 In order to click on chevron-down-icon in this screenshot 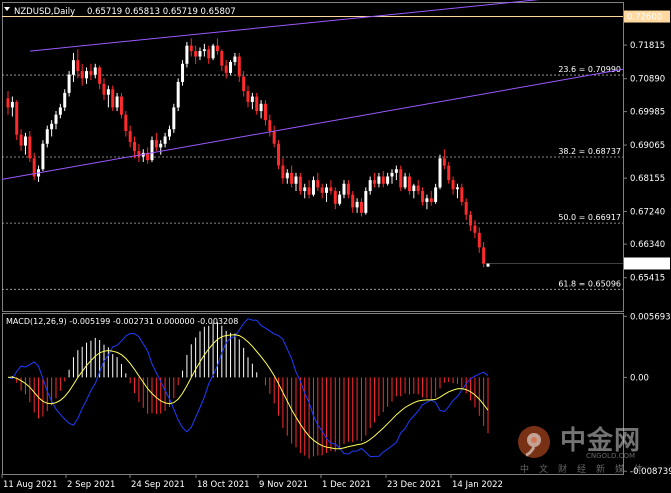, I will do `click(7, 9)`.